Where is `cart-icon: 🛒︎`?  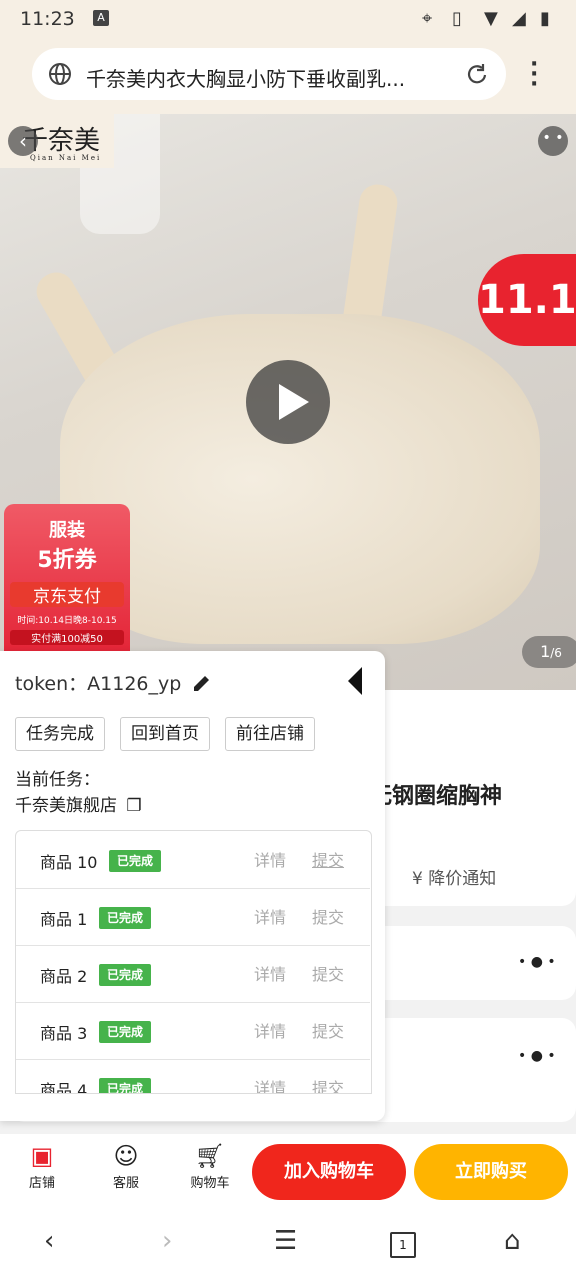 cart-icon: 🛒︎ is located at coordinates (210, 1156).